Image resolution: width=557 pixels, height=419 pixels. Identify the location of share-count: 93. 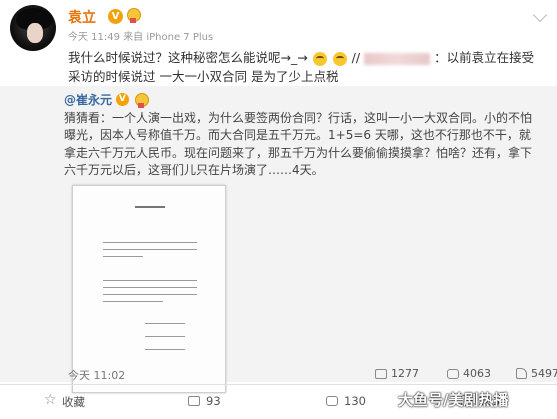
(213, 401).